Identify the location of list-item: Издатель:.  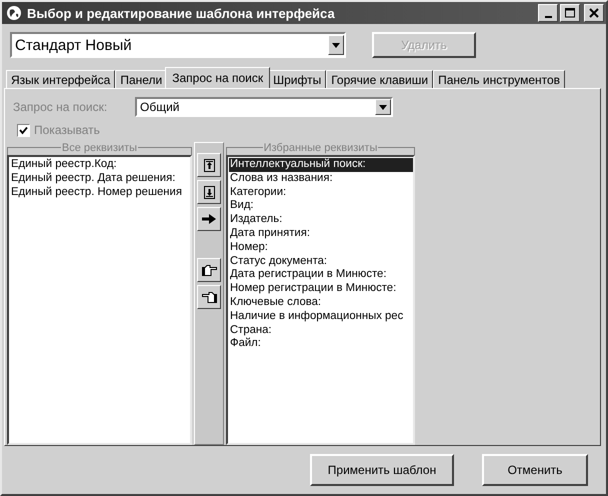
(321, 220).